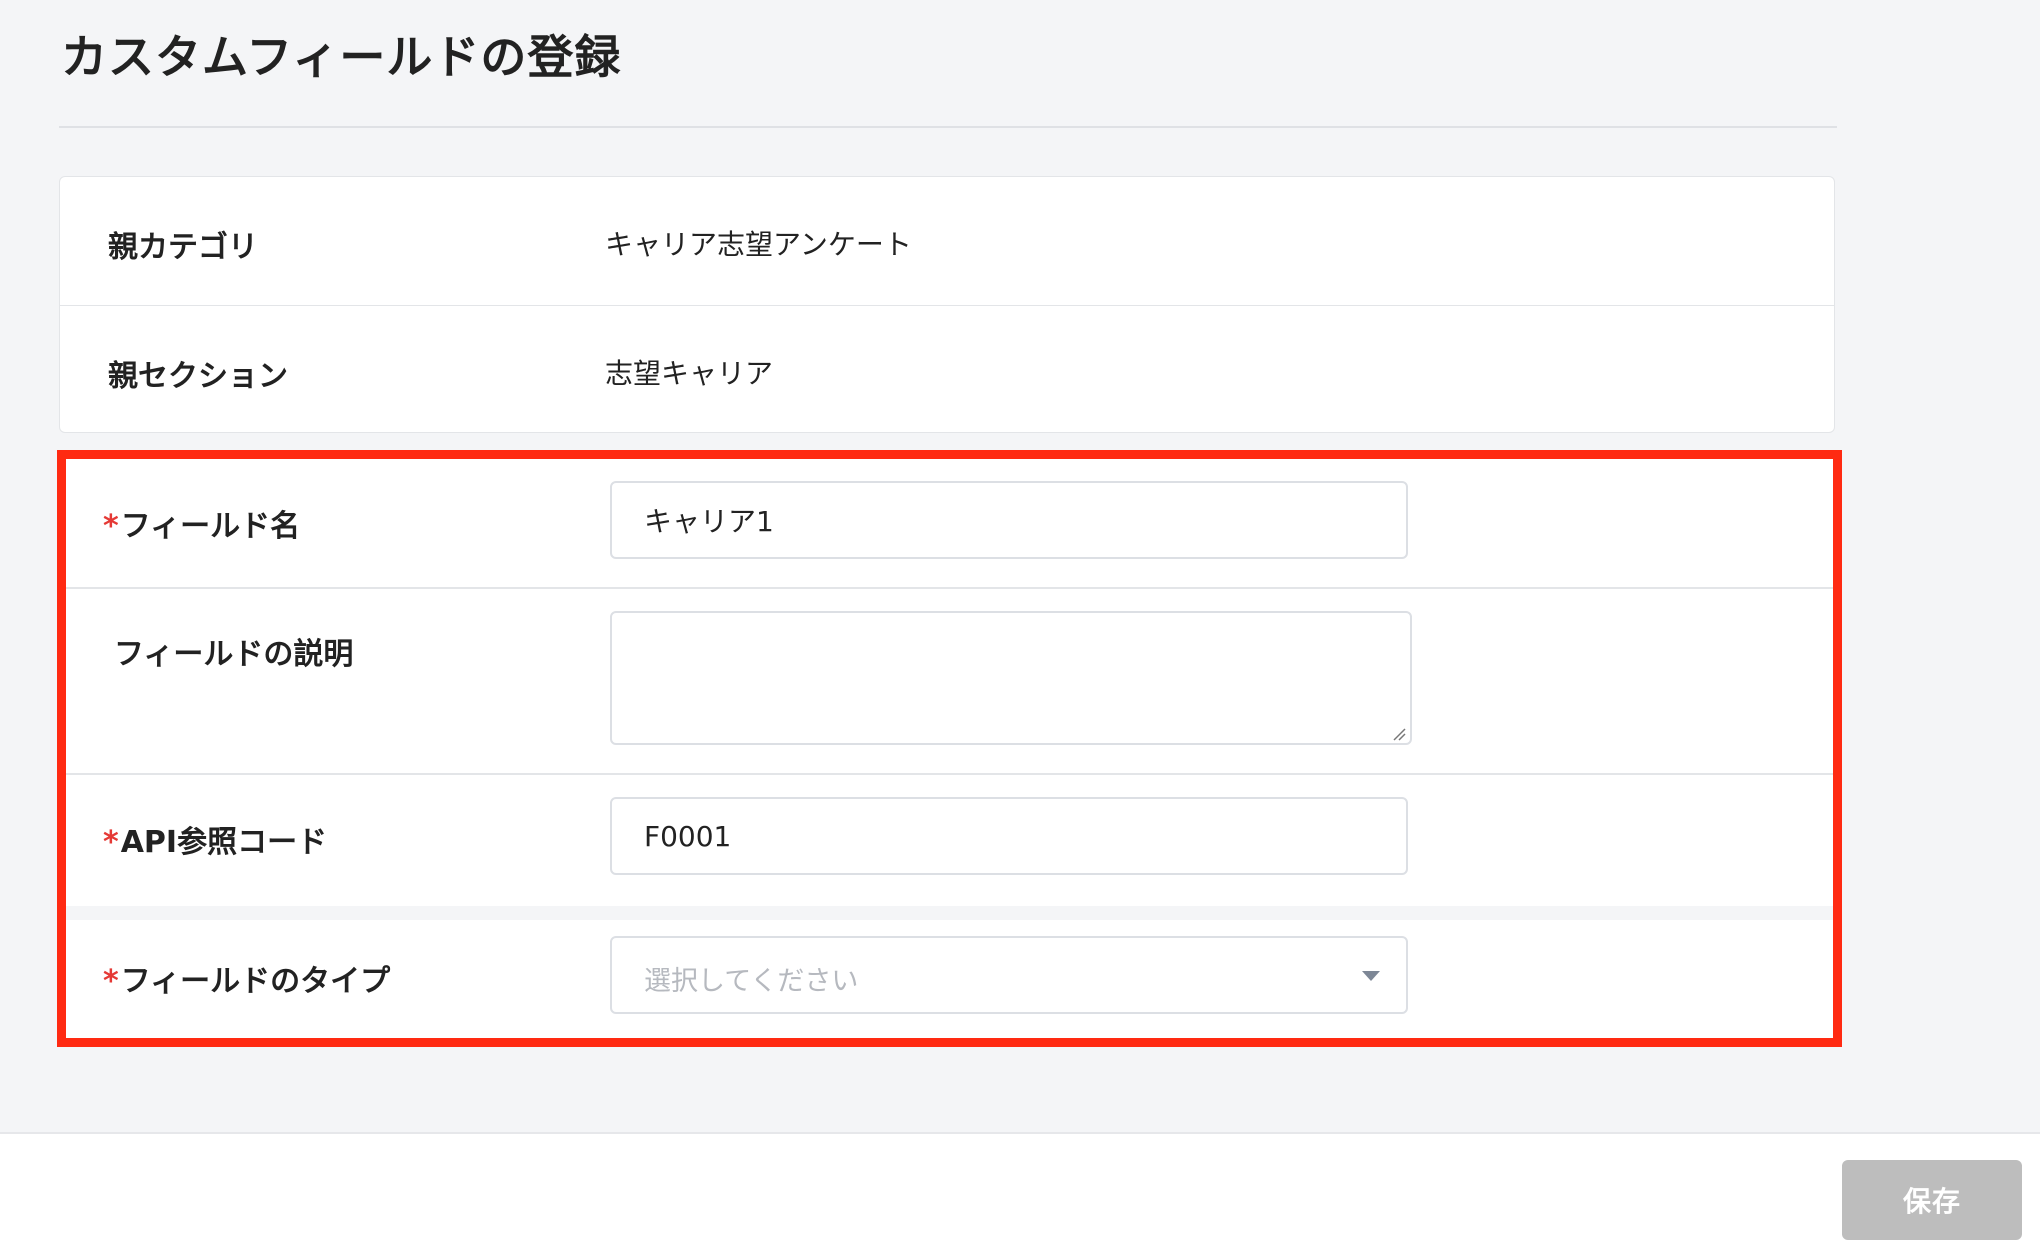 The height and width of the screenshot is (1250, 2040). What do you see at coordinates (1371, 976) in the screenshot?
I see `caret-down-icon` at bounding box center [1371, 976].